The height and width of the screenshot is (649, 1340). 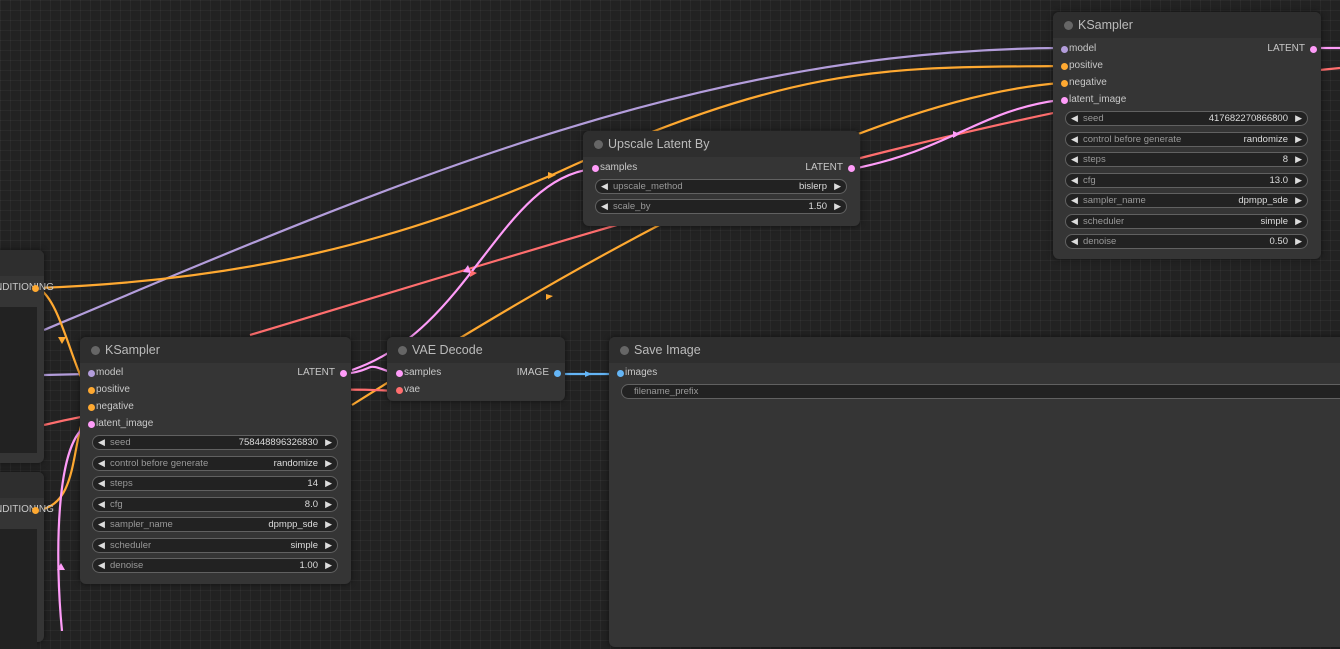 What do you see at coordinates (721, 186) in the screenshot?
I see `widget-upscale-method: ◀ upscale_method bislerp ▶` at bounding box center [721, 186].